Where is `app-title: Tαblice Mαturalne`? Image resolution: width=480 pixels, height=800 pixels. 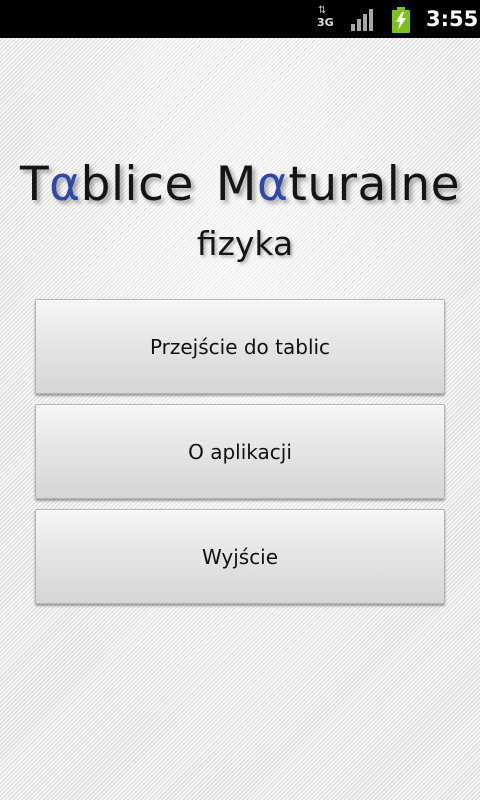
app-title: Tαblice Mαturalne is located at coordinates (240, 185).